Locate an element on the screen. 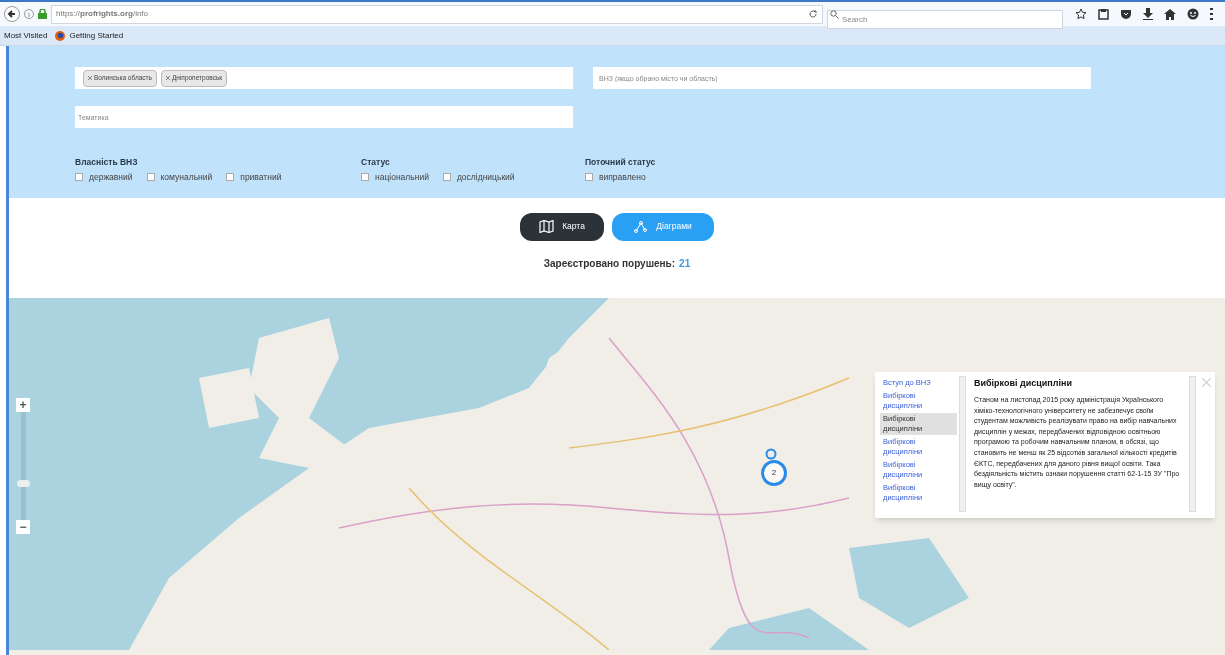  lock-icon is located at coordinates (42, 14).